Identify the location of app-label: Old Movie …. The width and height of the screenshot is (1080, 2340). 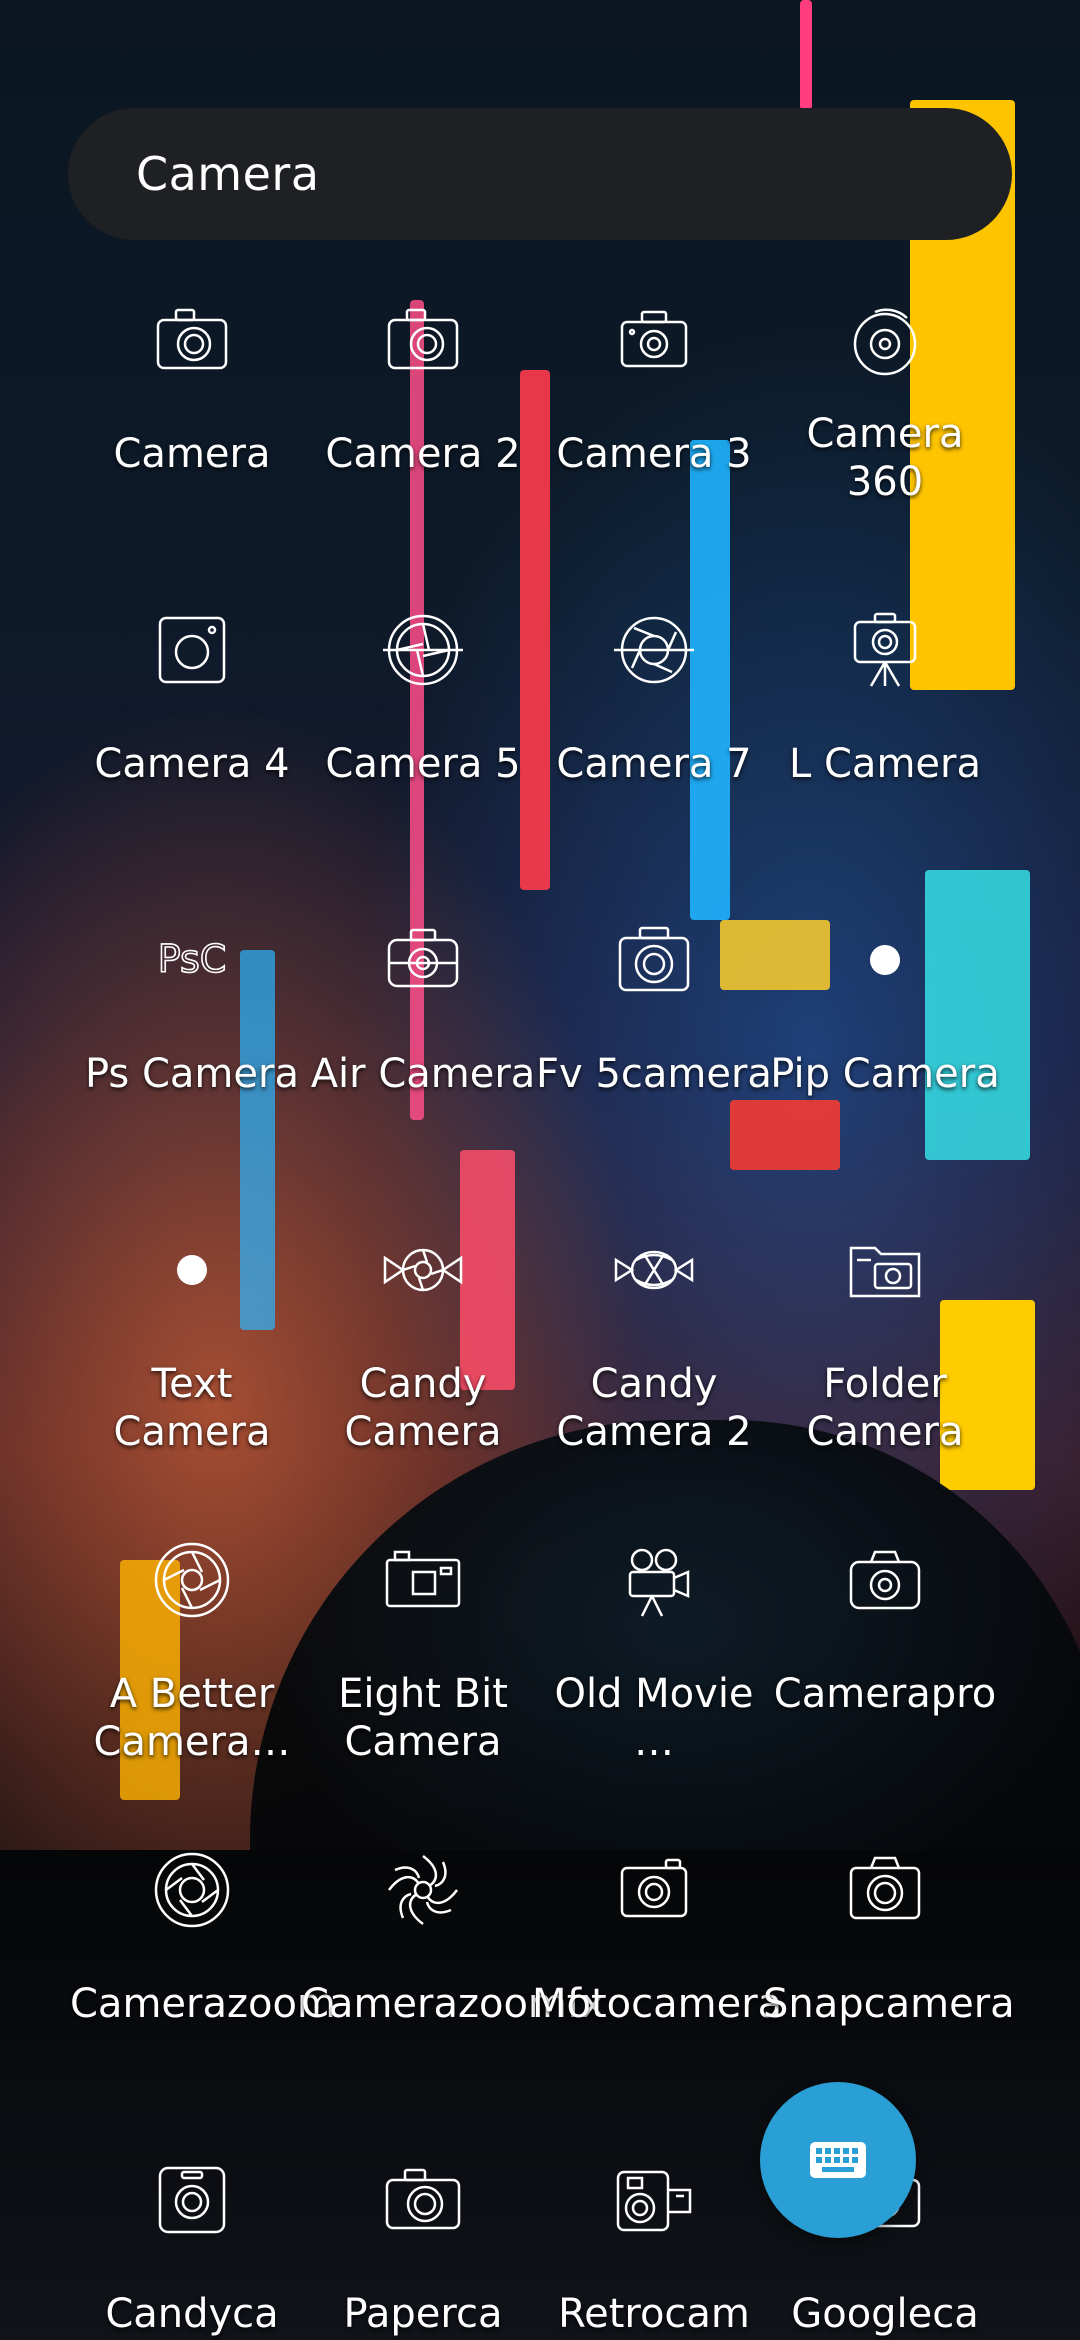
(654, 1718).